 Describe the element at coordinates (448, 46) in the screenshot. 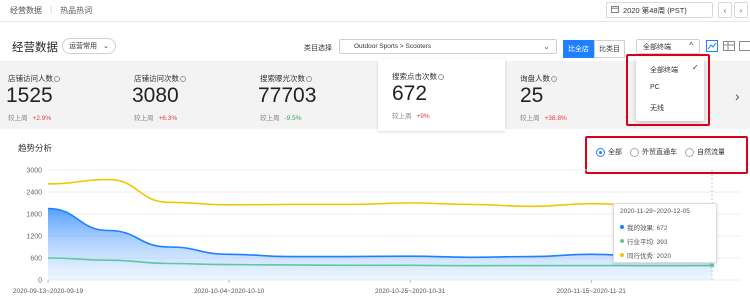

I see `category-select: Outdoor Sports > Scooters ⌄` at that location.